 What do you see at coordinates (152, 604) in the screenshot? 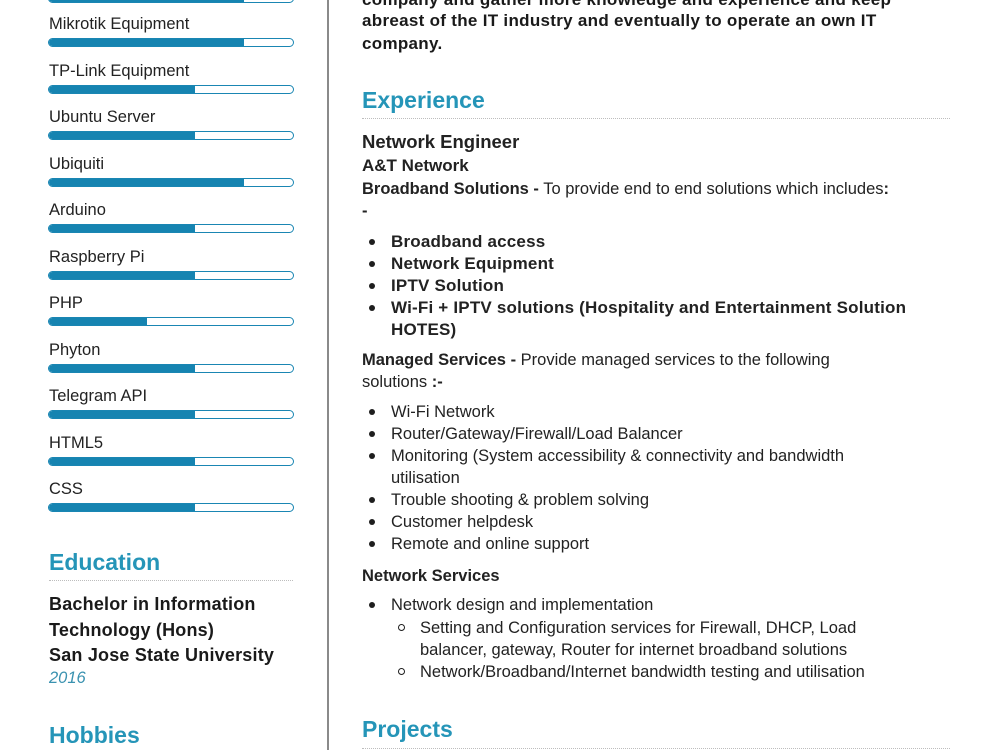
I see `degree: Bachelor in Information` at bounding box center [152, 604].